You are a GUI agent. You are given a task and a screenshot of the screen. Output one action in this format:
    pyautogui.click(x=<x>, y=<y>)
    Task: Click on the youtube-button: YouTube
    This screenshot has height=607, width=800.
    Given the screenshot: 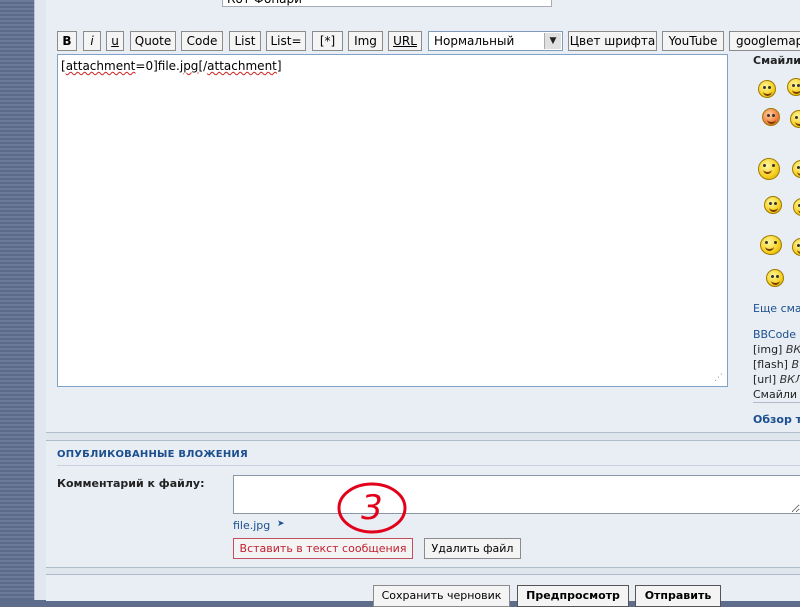 What is the action you would take?
    pyautogui.click(x=693, y=41)
    